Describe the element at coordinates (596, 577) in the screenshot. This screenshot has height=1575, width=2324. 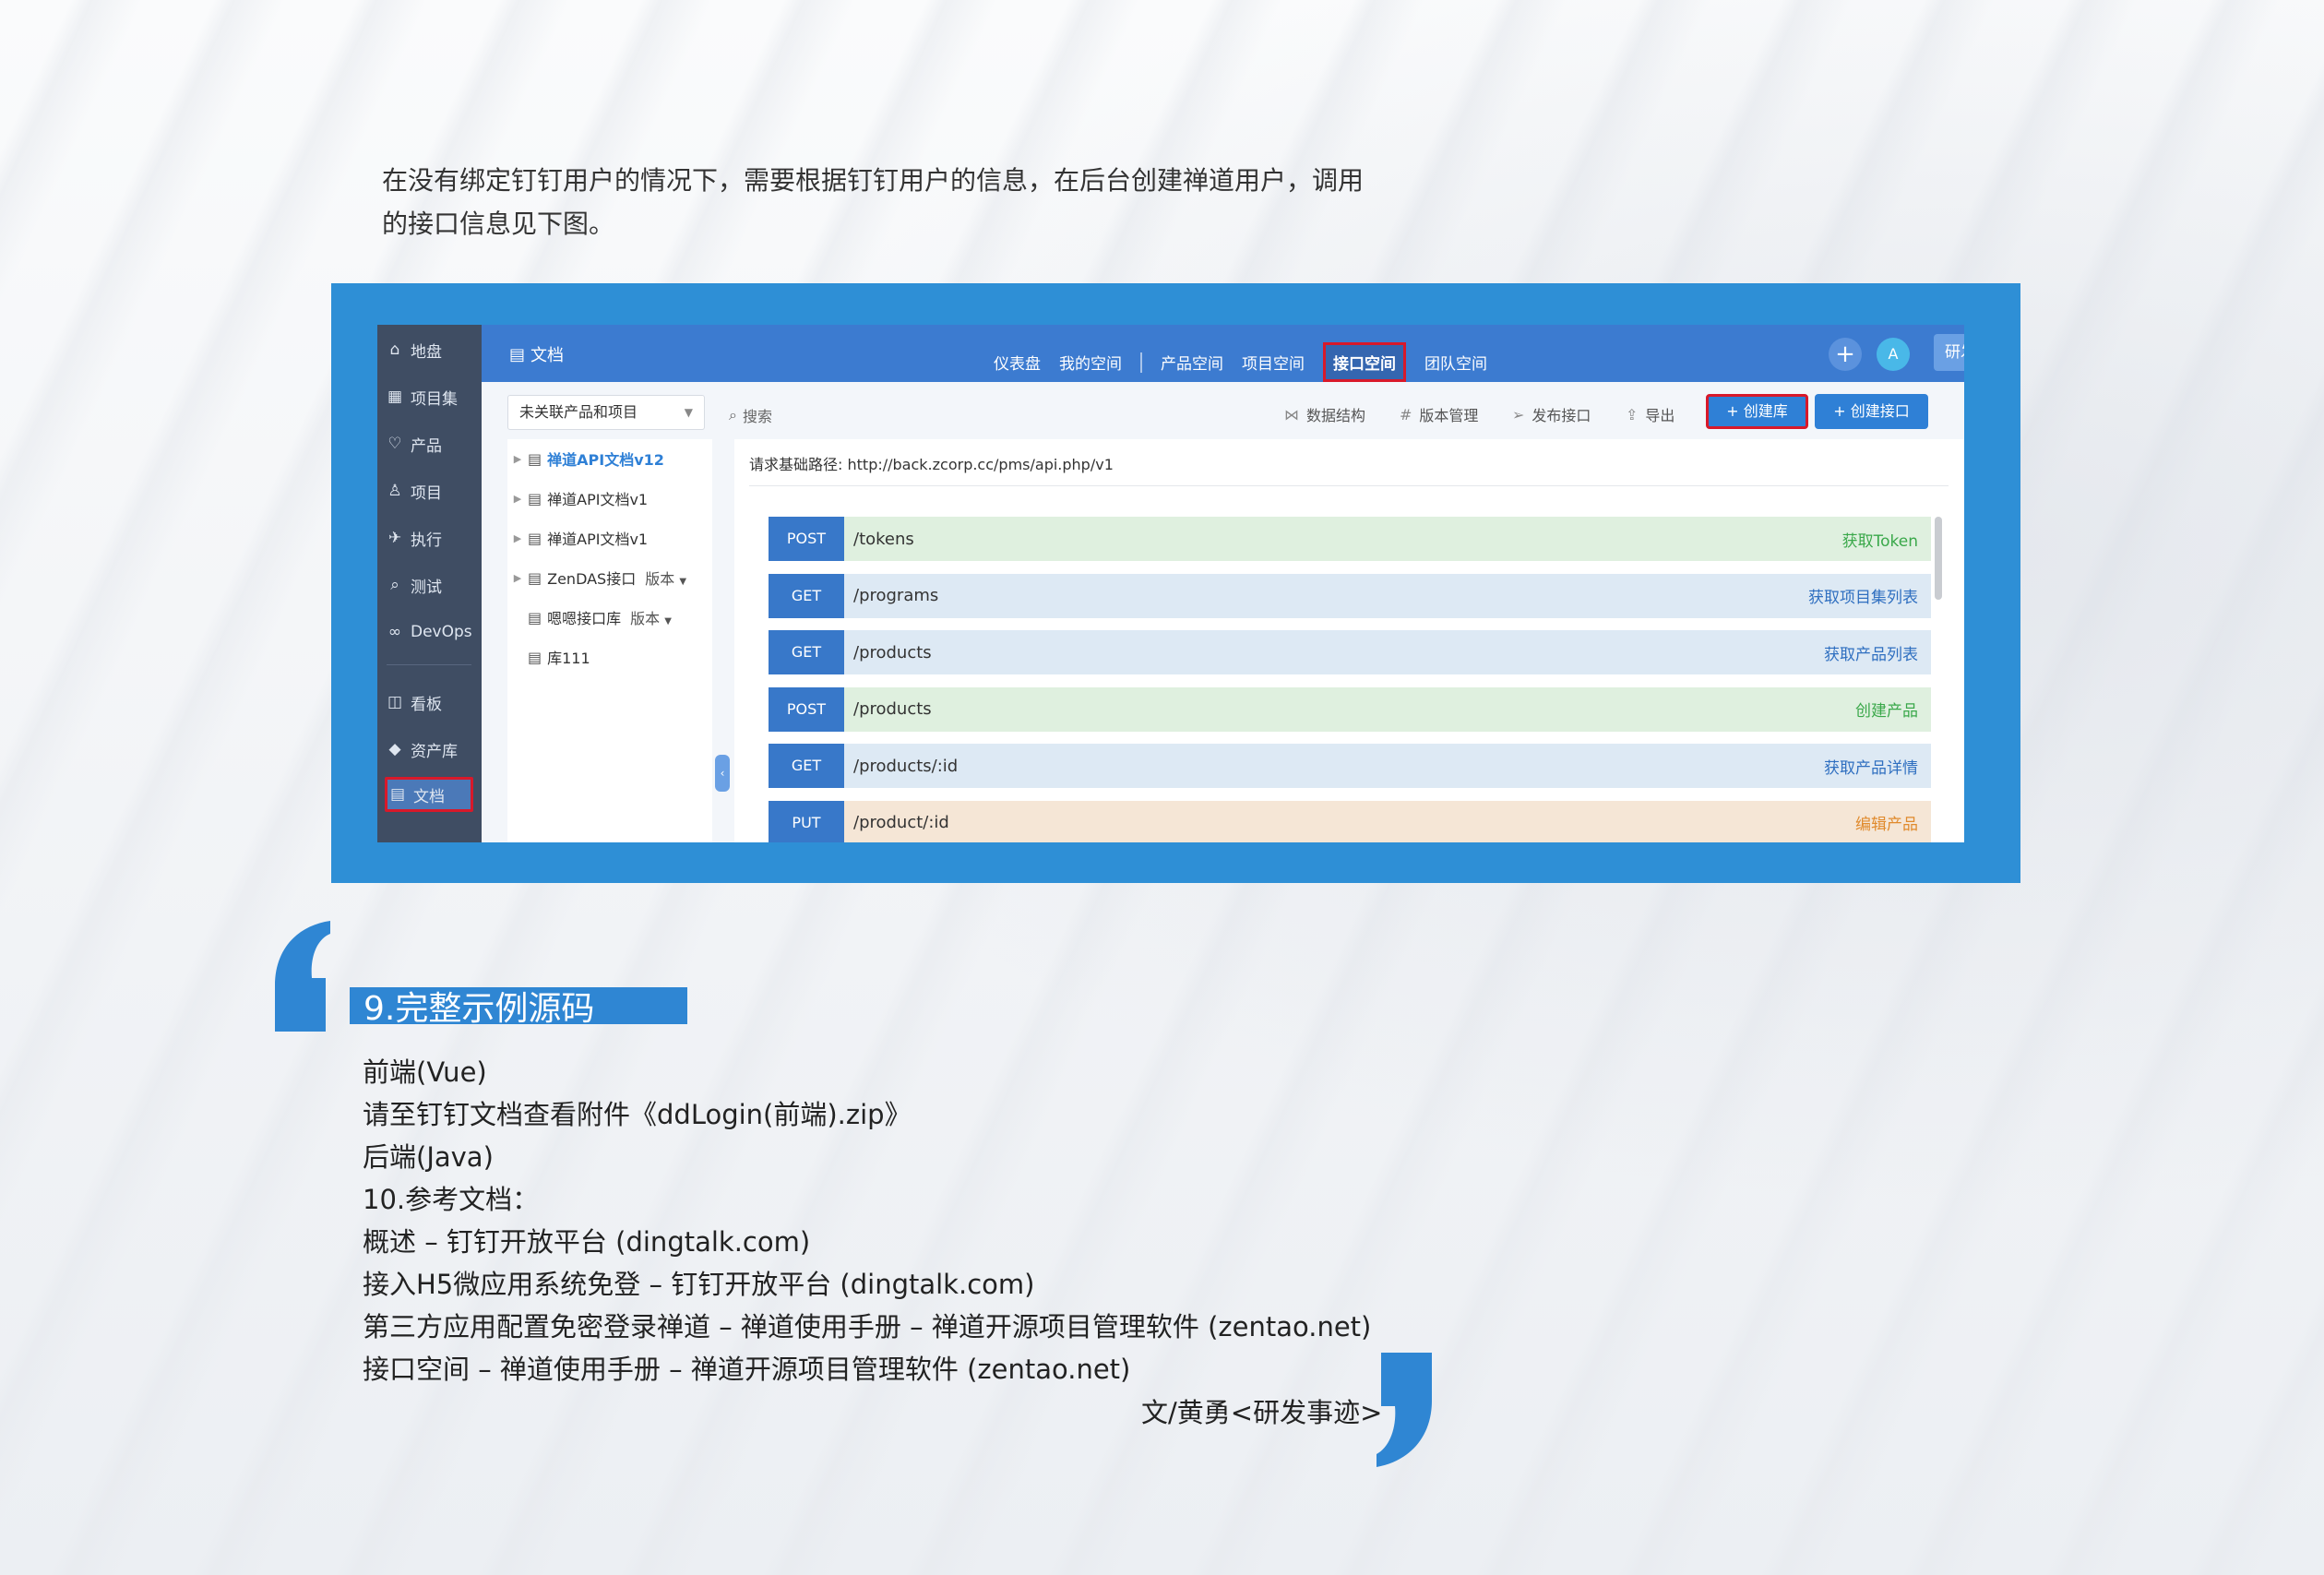
I see `tree-item: ▶ ▤ ZenDAS接口 版本 ▼` at that location.